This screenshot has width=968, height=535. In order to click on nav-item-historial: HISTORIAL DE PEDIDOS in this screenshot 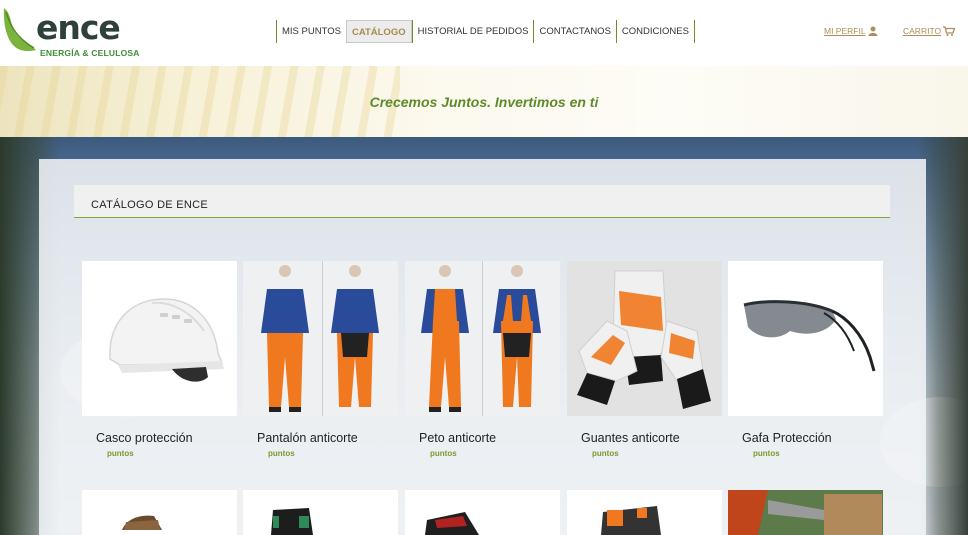, I will do `click(472, 31)`.